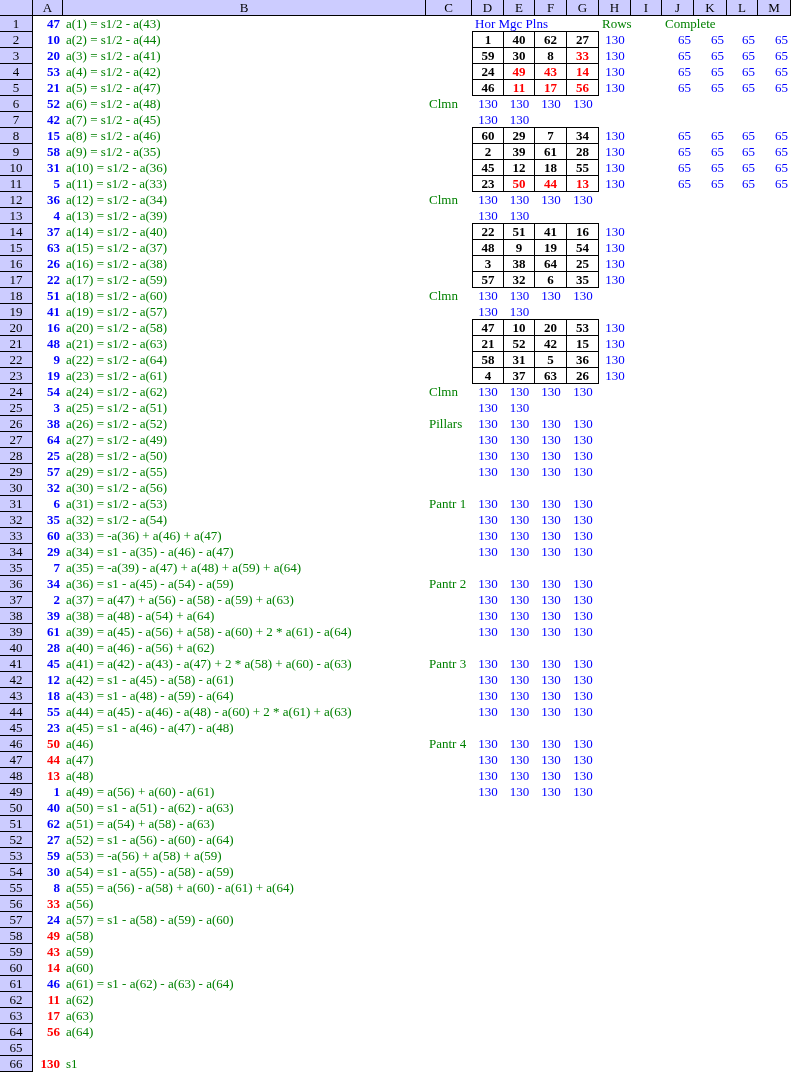  What do you see at coordinates (646, 8) in the screenshot?
I see `column-header: I` at bounding box center [646, 8].